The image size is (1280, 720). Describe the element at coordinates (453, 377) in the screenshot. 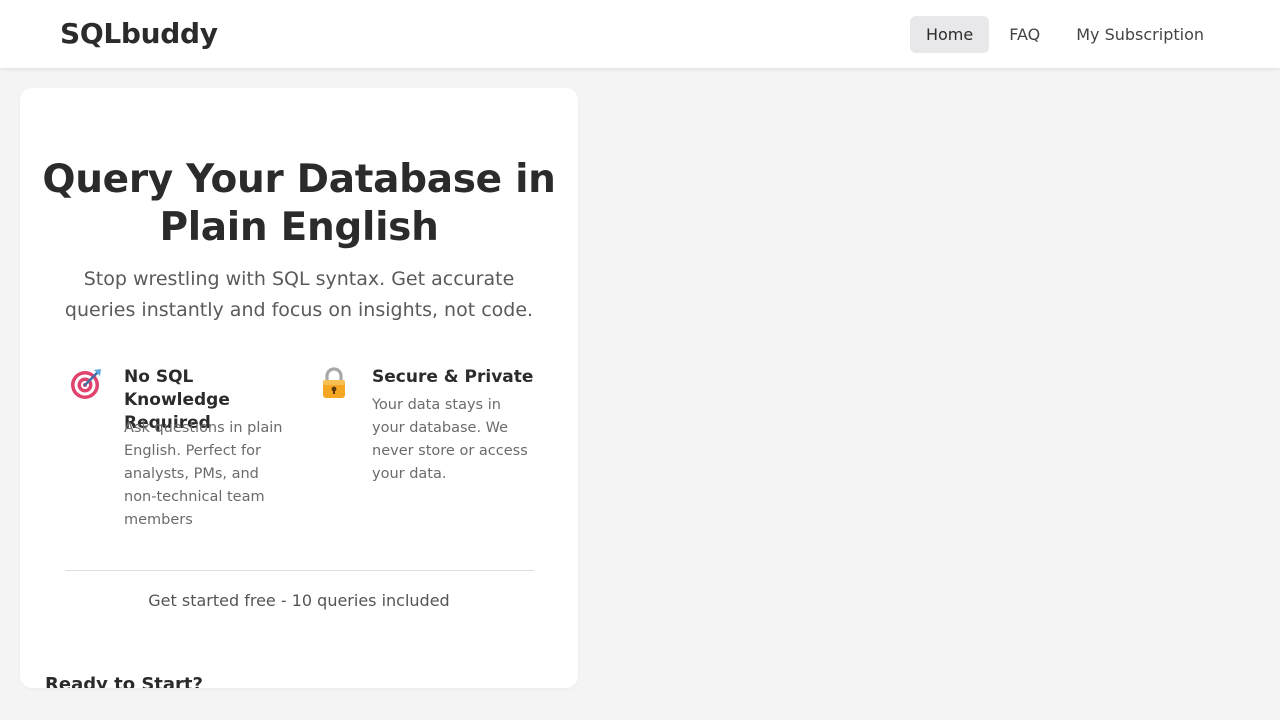

I see `feature-title: Secure & Private` at that location.